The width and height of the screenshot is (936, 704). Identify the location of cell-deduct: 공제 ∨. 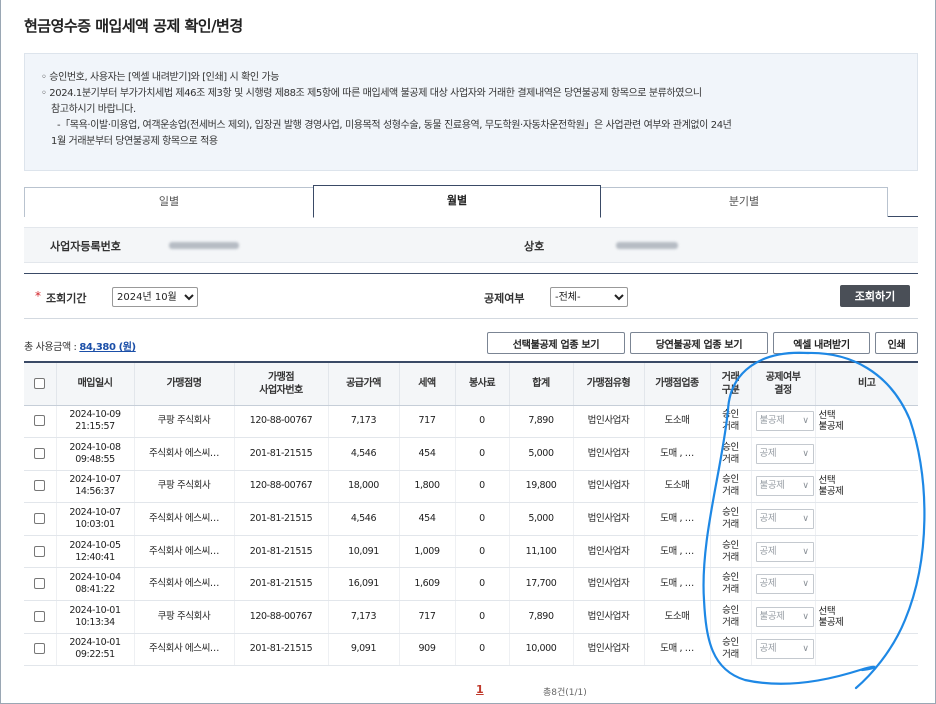
(782, 650).